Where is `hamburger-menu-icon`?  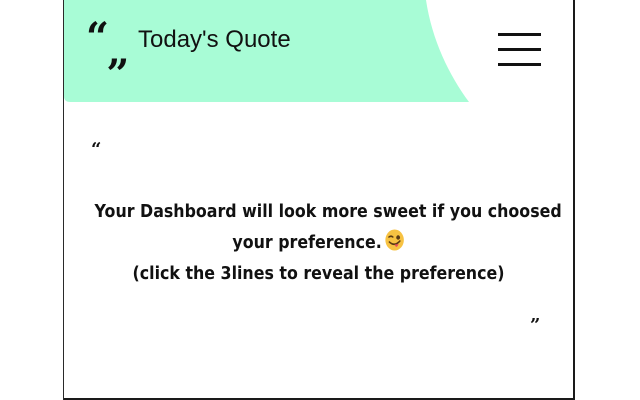 hamburger-menu-icon is located at coordinates (519, 50).